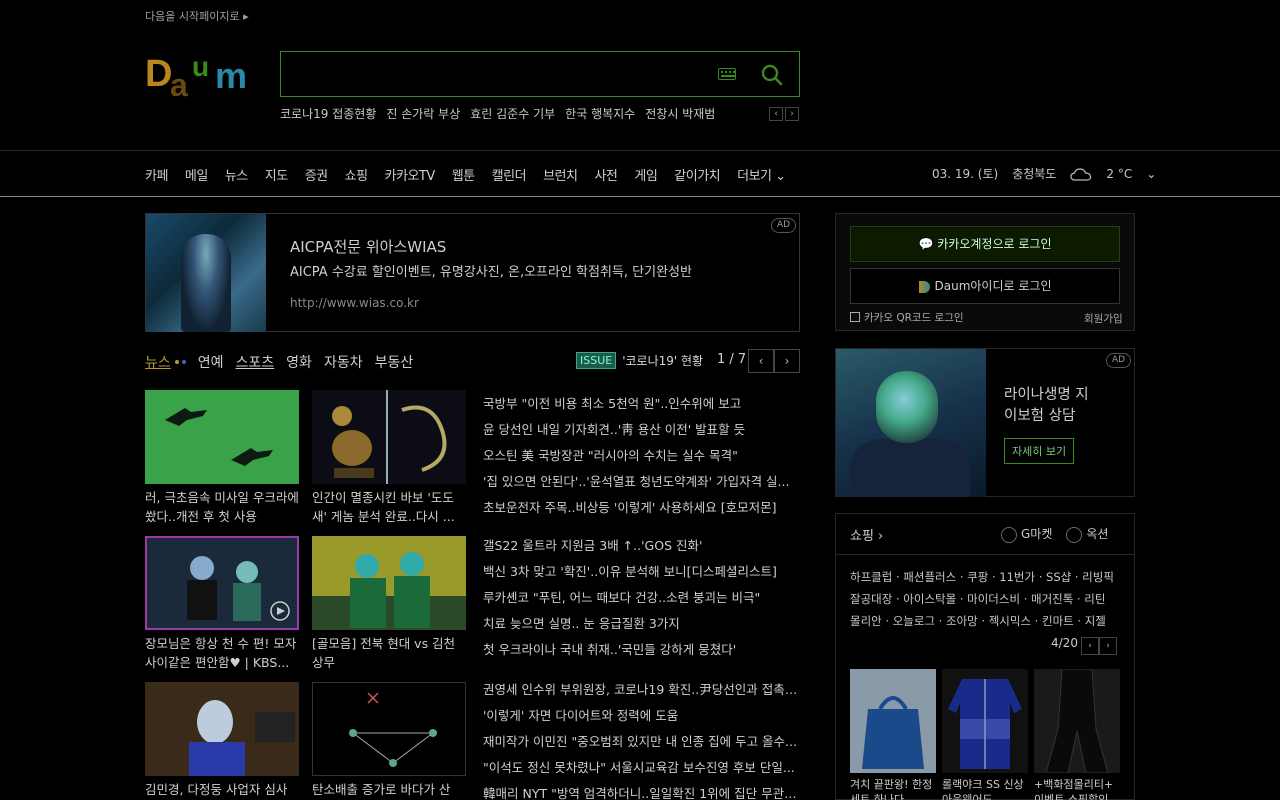  Describe the element at coordinates (928, 244) in the screenshot. I see `speech-bubble-icon: 💬` at that location.